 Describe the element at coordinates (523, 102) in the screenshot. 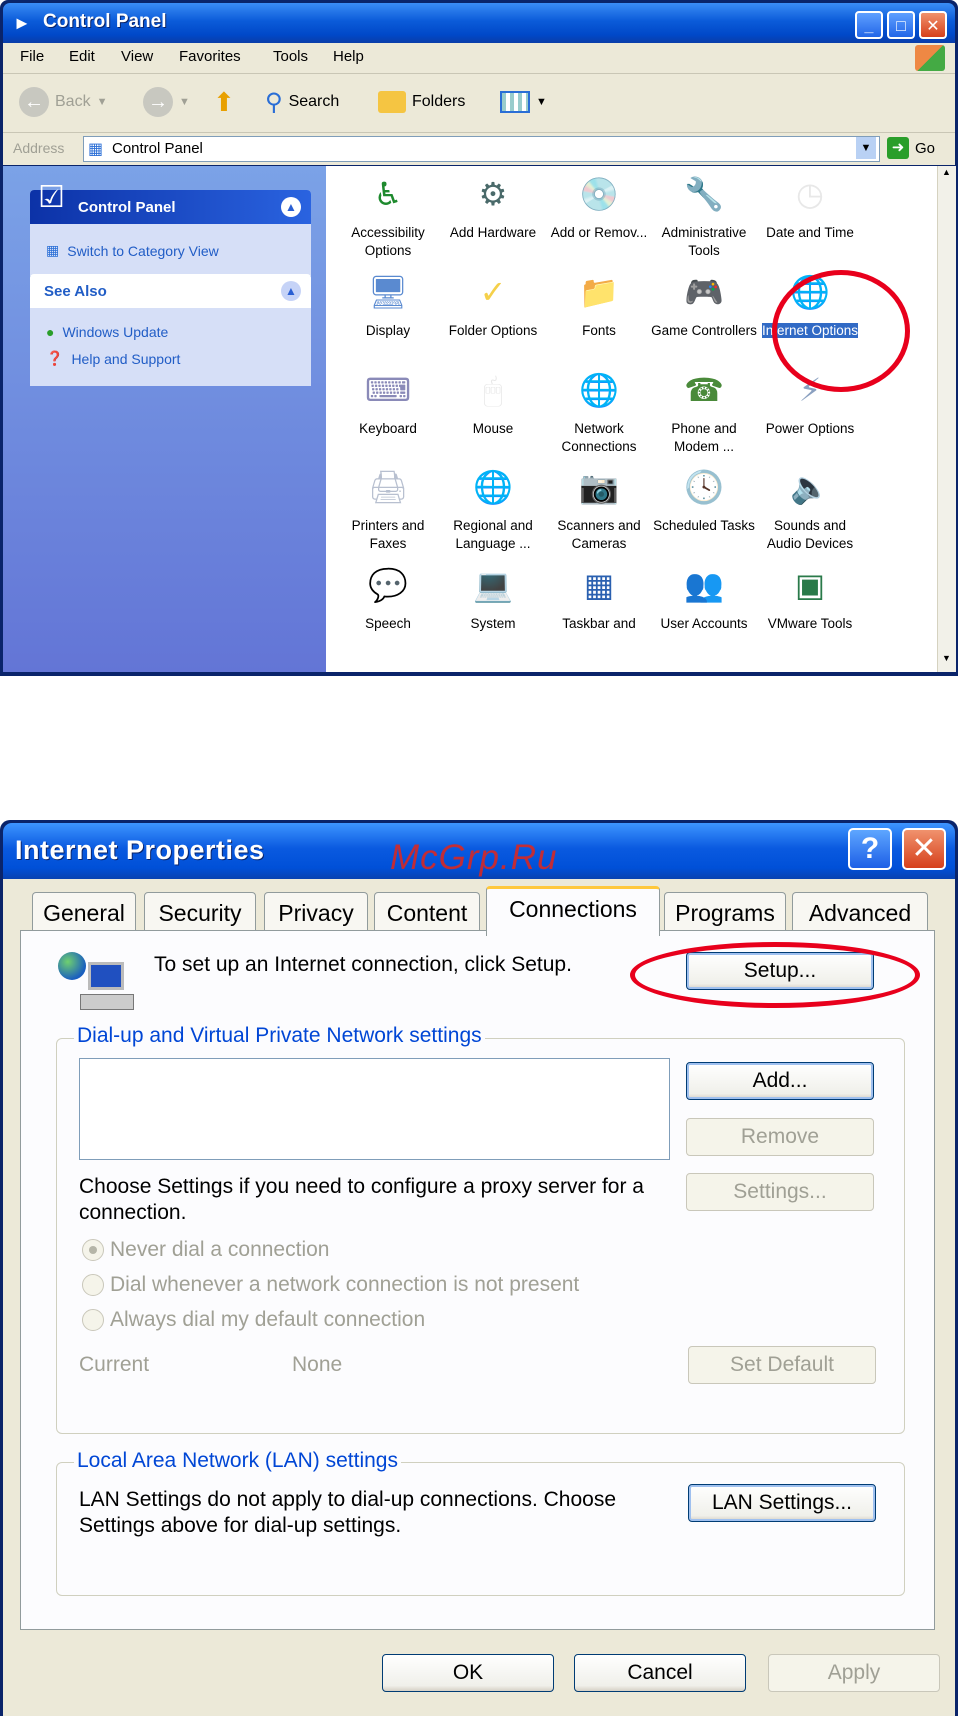

I see `views-button: ▼` at that location.